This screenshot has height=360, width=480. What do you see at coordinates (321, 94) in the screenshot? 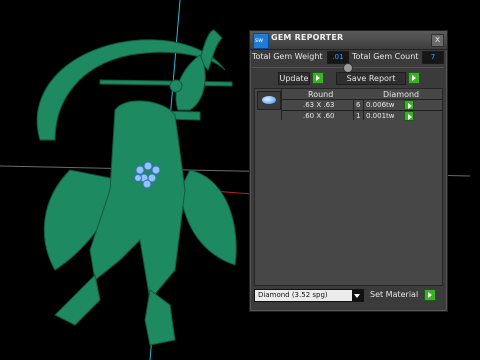
I see `gem-shape-header: Round` at bounding box center [321, 94].